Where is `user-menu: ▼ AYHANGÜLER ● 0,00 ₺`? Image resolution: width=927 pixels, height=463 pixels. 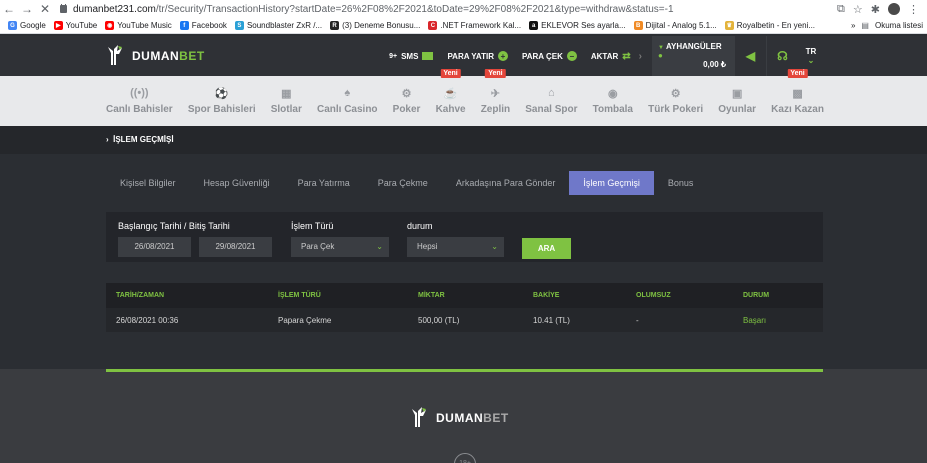 user-menu: ▼ AYHANGÜLER ● 0,00 ₺ is located at coordinates (693, 56).